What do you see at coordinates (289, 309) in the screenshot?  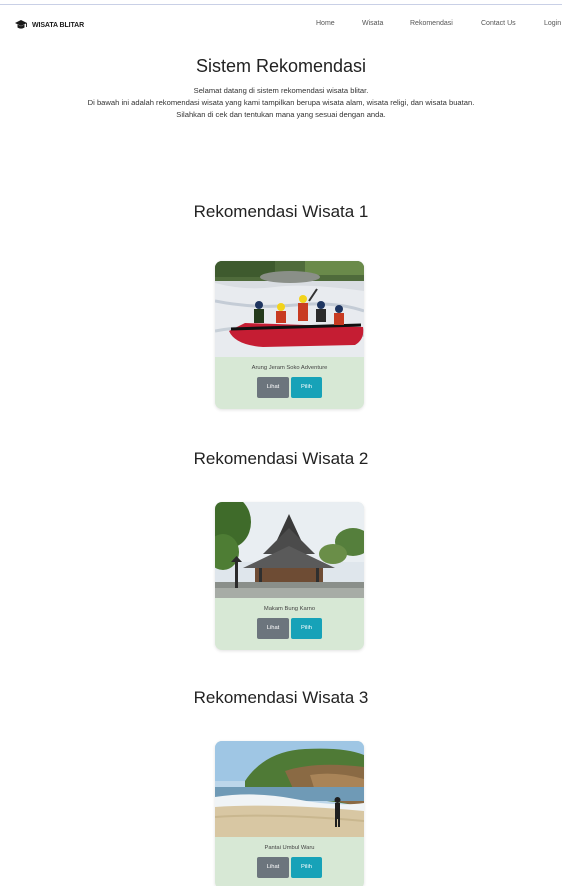 I see `rafting-photo` at bounding box center [289, 309].